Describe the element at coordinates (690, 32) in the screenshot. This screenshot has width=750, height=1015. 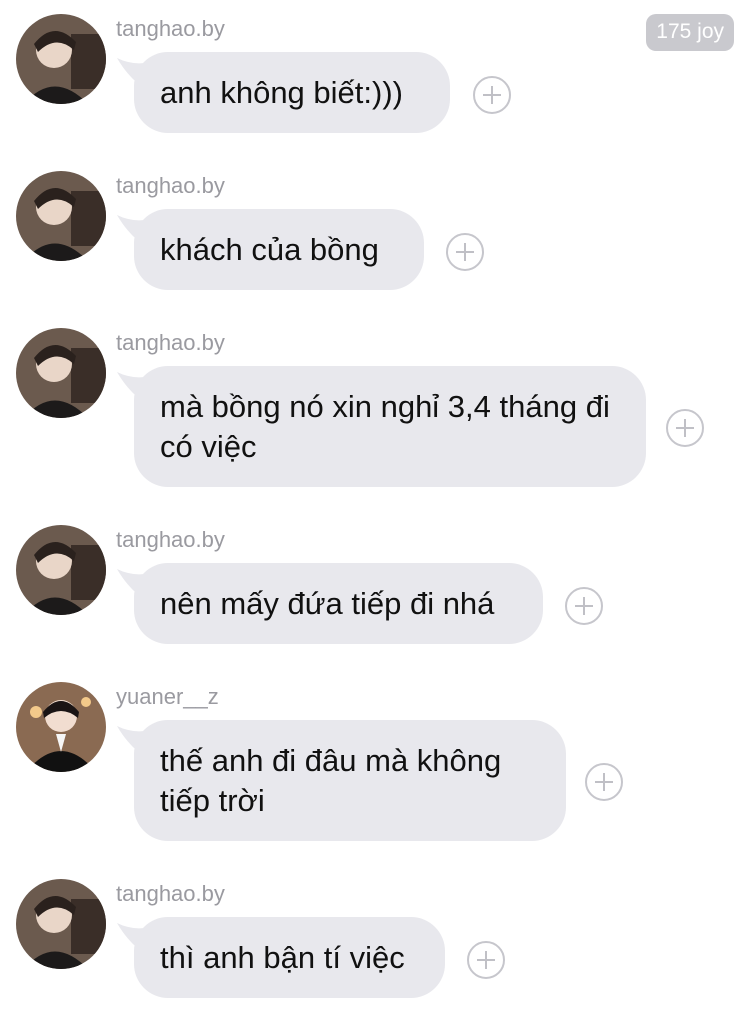
I see `joy-count-badge: 175 joy` at that location.